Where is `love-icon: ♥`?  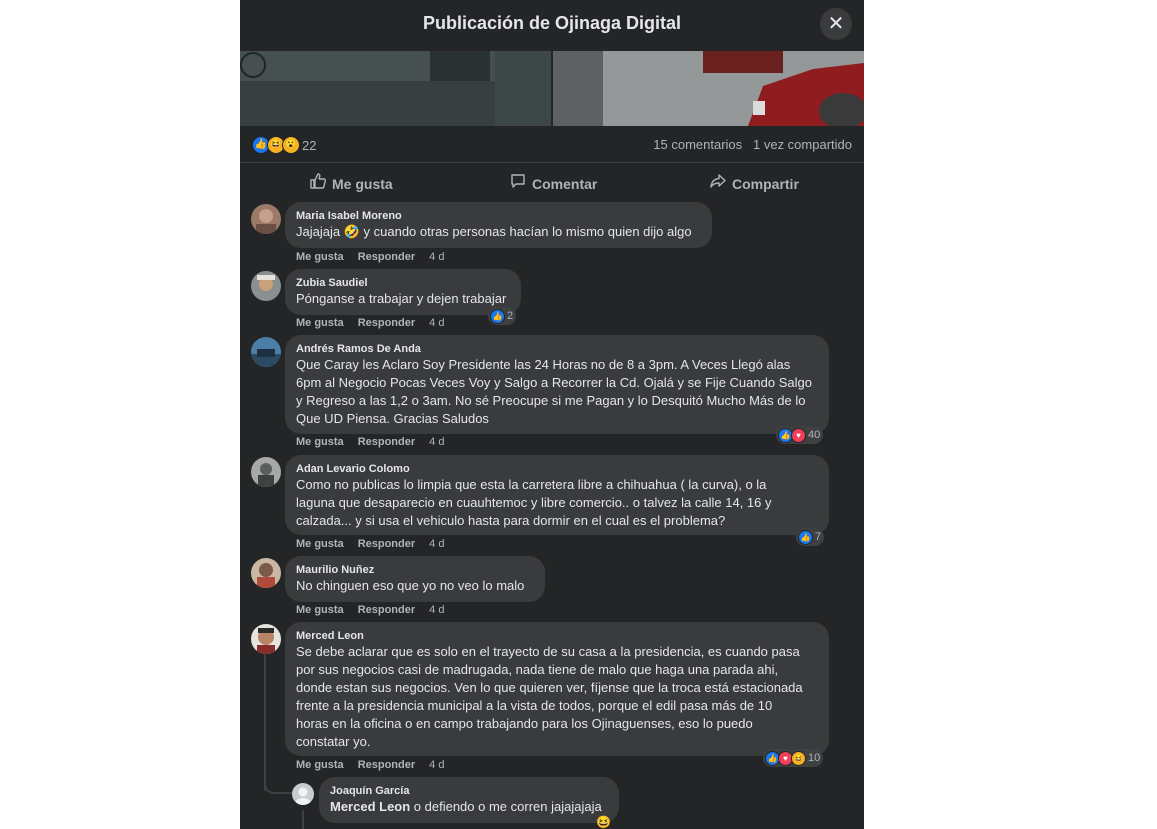
love-icon: ♥ is located at coordinates (798, 435).